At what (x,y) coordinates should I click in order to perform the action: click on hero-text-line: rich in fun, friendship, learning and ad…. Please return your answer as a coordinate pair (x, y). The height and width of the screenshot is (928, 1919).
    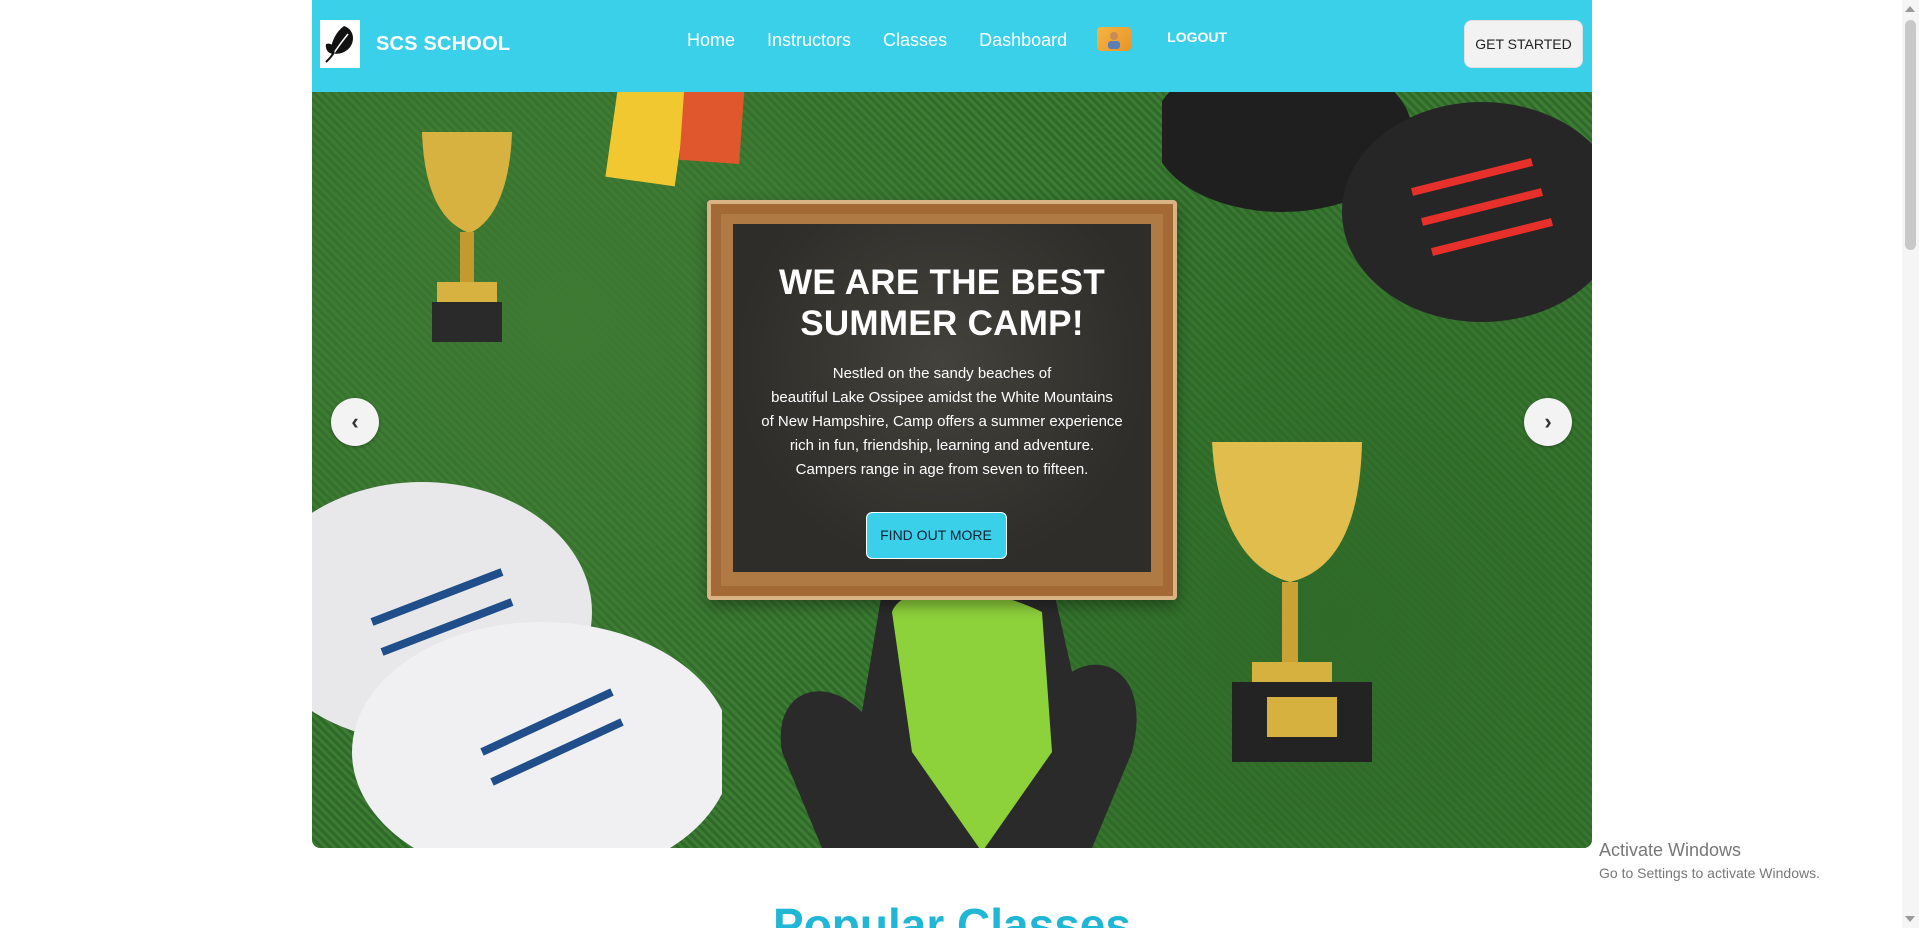
    Looking at the image, I should click on (942, 445).